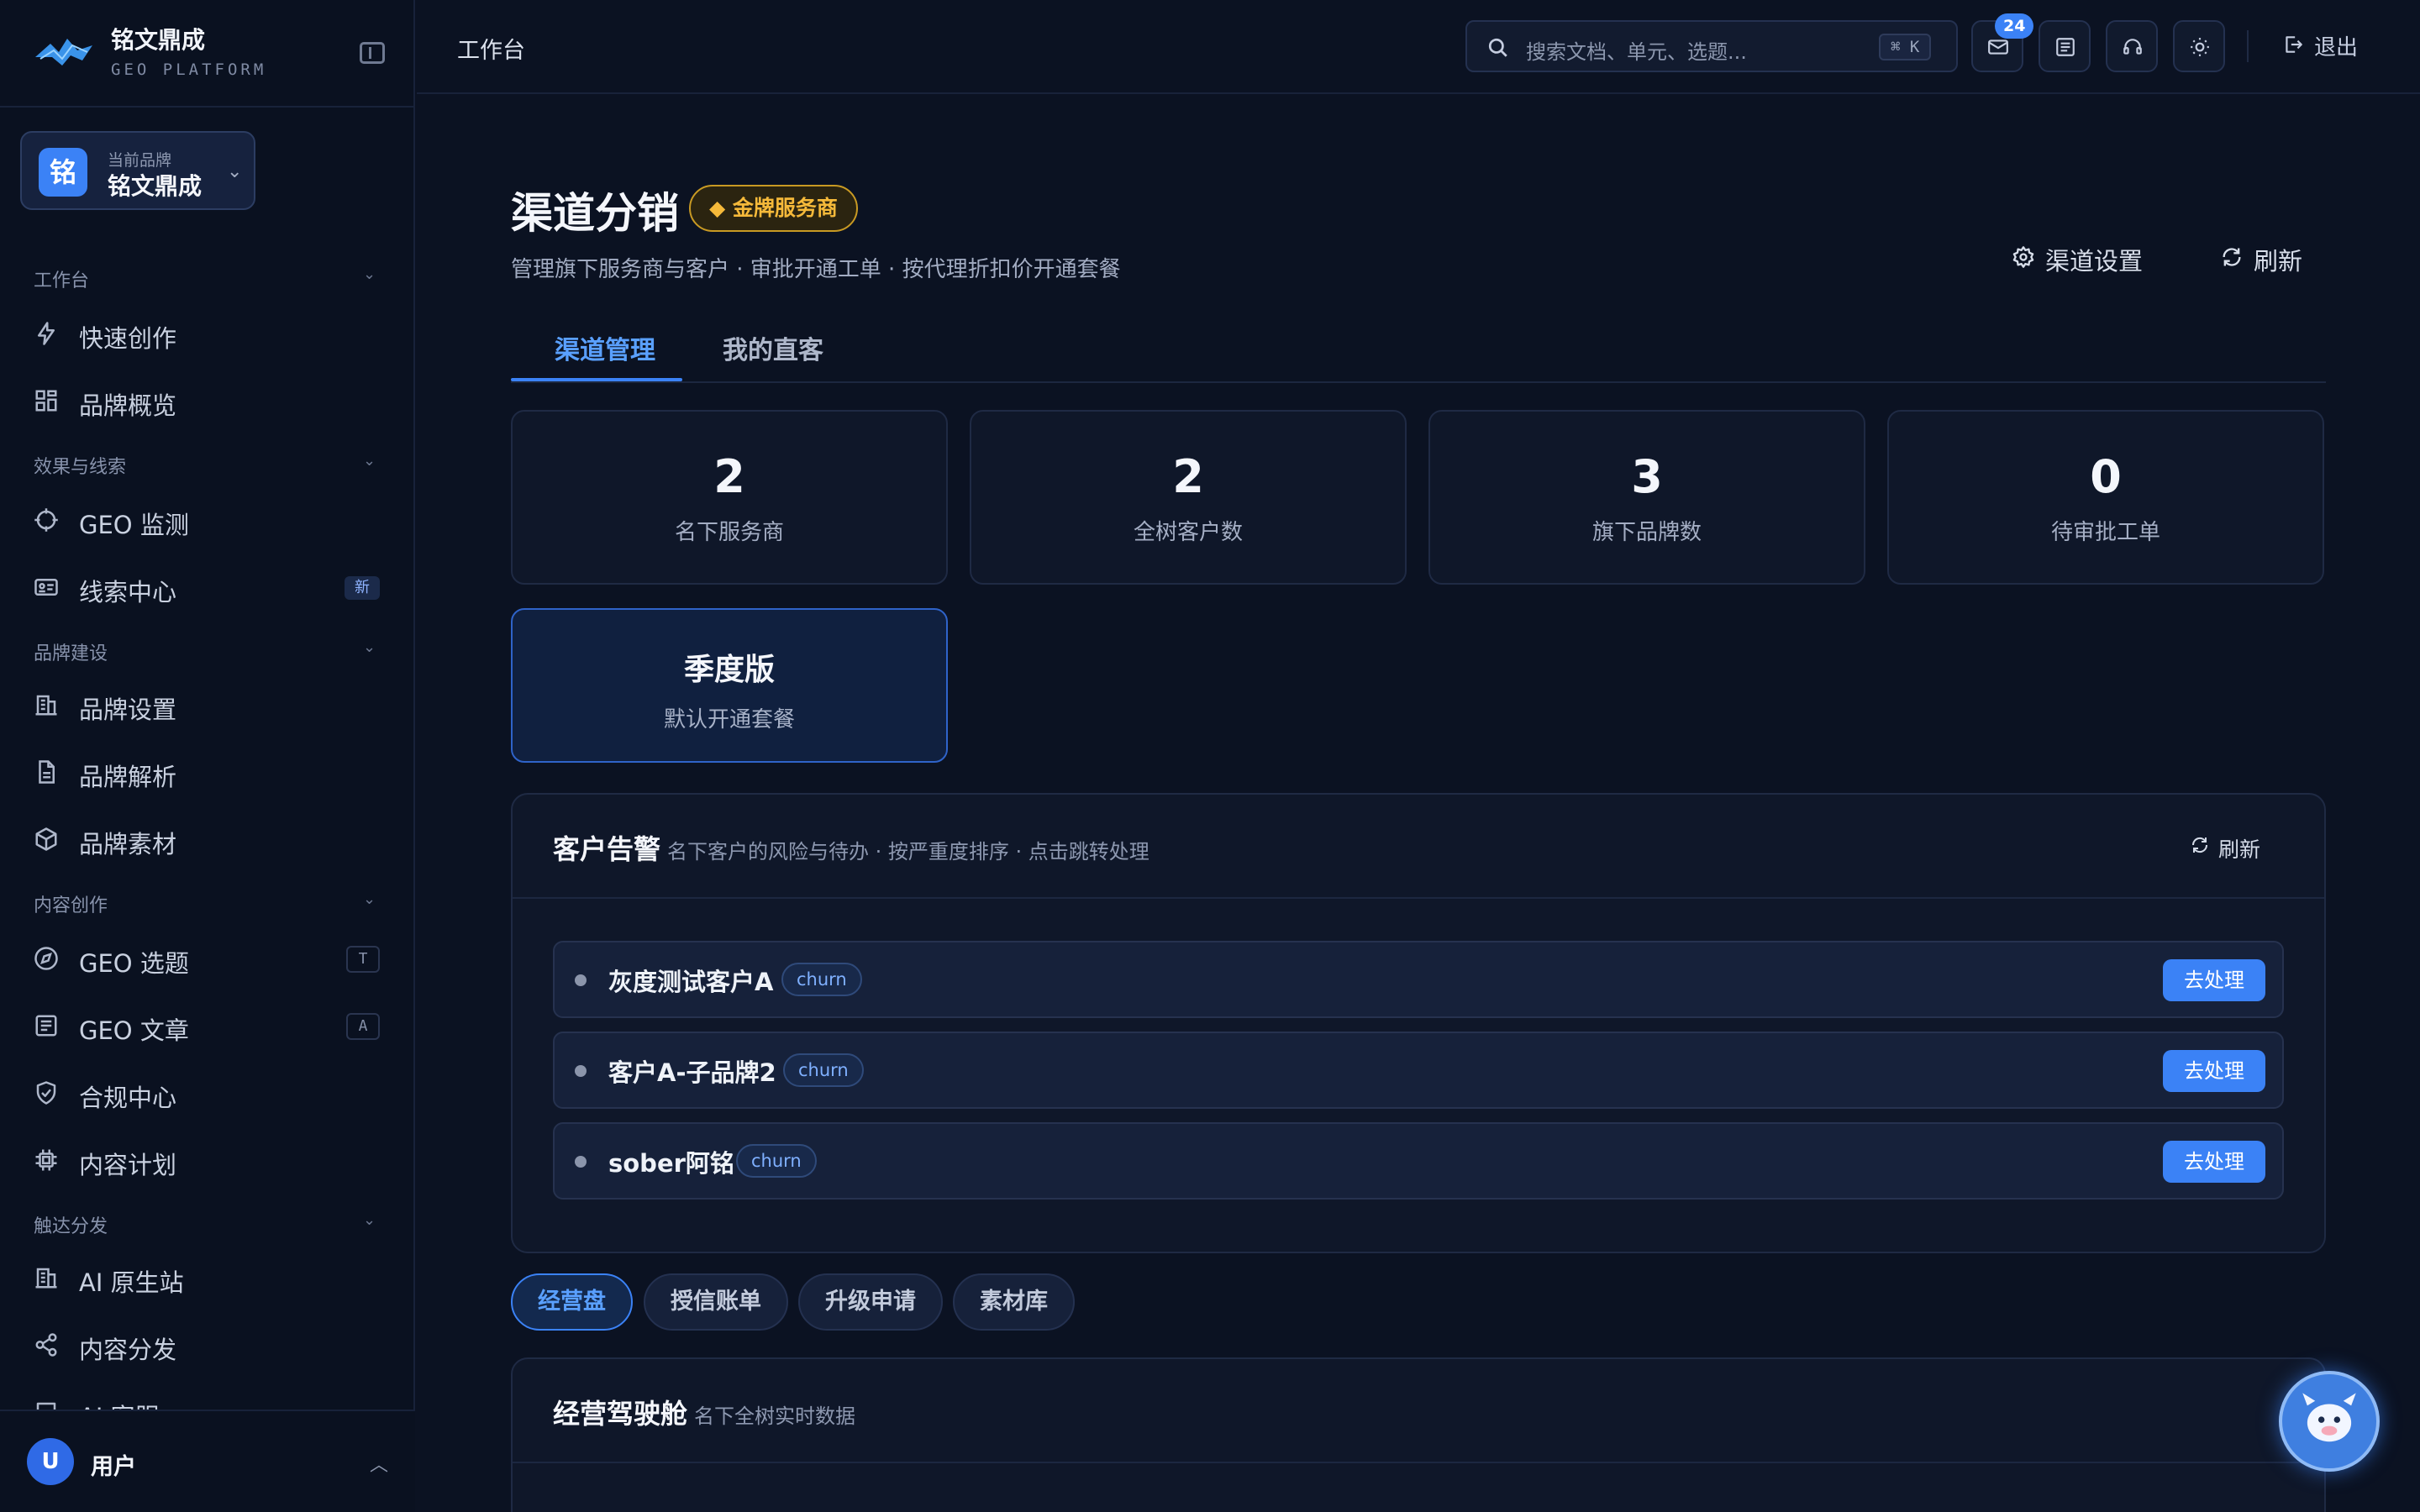 The width and height of the screenshot is (2420, 1512). What do you see at coordinates (80, 465) in the screenshot?
I see `nav-group-effects-leads: 效果与线索` at bounding box center [80, 465].